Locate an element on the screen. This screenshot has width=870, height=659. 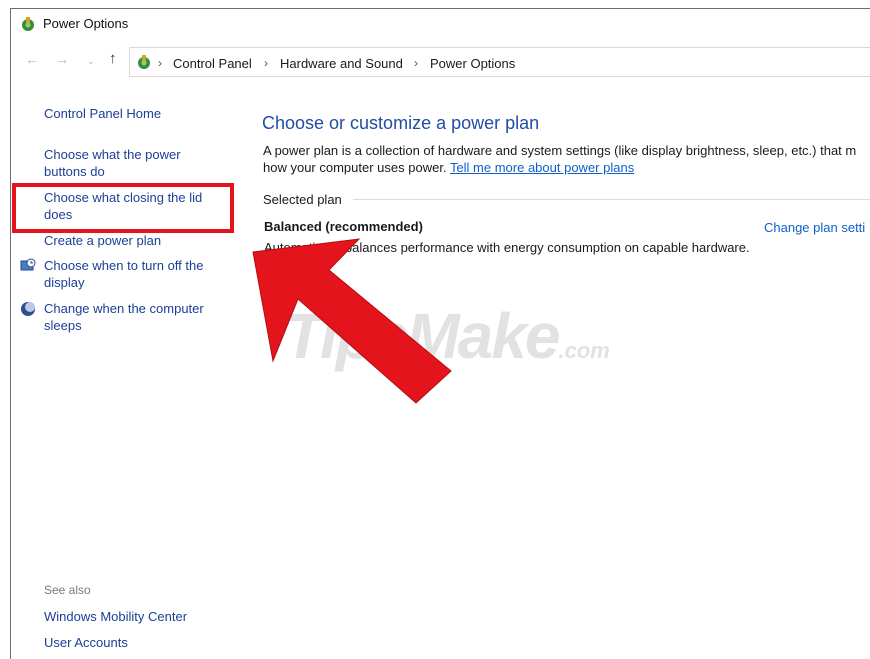
breadcrumb-control-panel: Control Panel is located at coordinates (212, 63).